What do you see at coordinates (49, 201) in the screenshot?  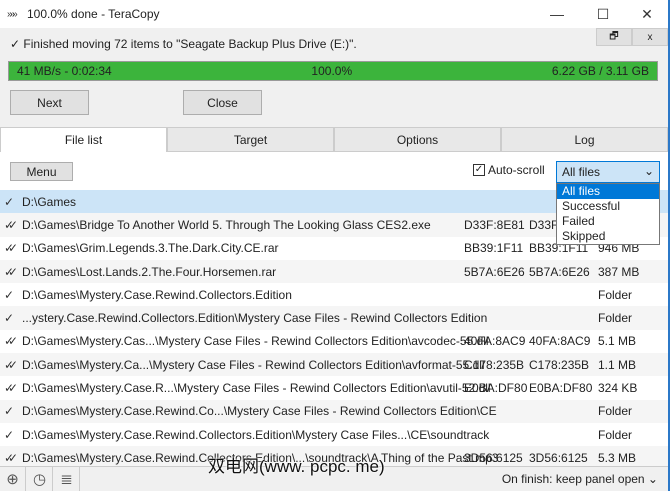 I see `file-path: D:\Games` at bounding box center [49, 201].